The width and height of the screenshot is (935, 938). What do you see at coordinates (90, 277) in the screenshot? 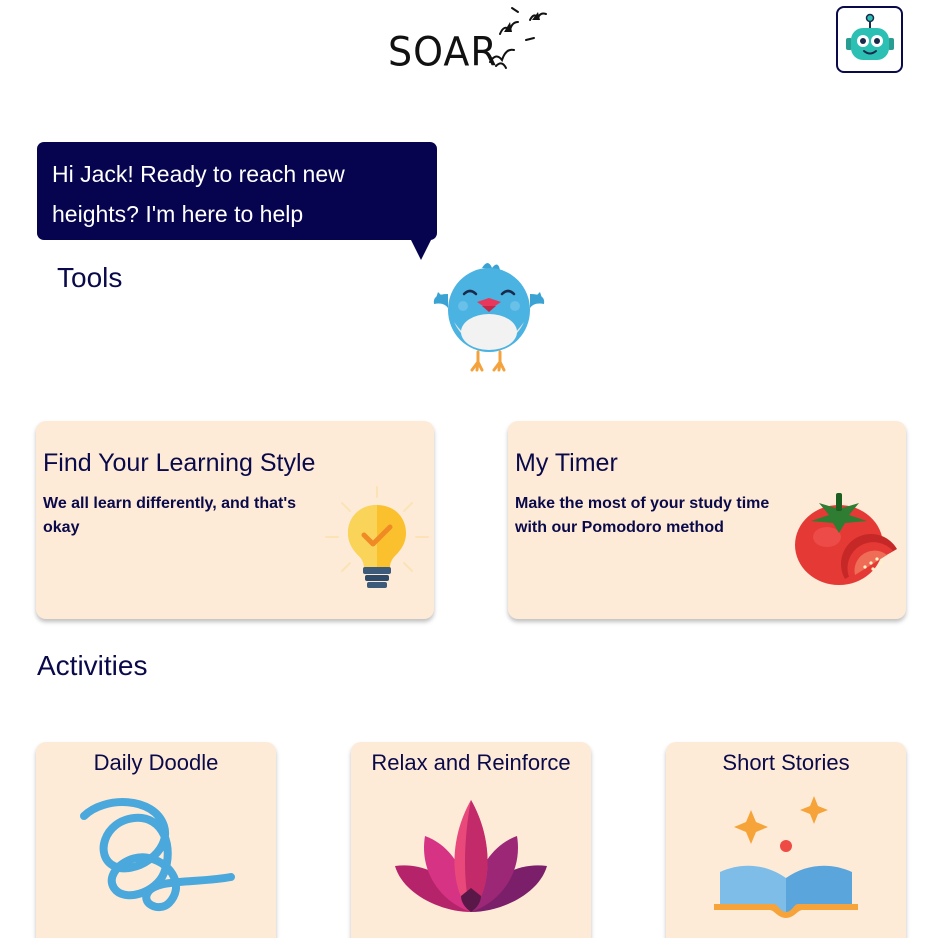
I see `tools-heading: Tools` at bounding box center [90, 277].